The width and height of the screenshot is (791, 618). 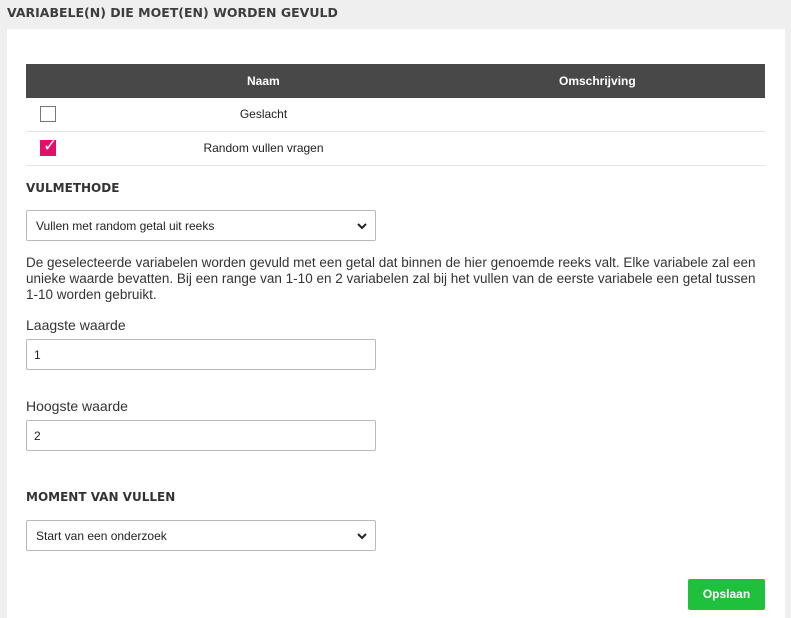 I want to click on table-row: Geslacht, so click(x=395, y=115).